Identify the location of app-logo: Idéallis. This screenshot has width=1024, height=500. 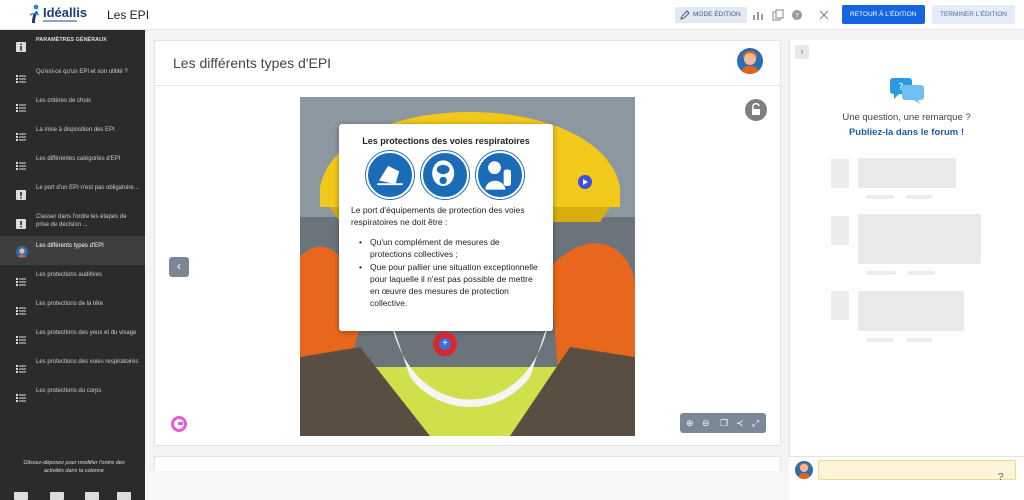
(58, 15).